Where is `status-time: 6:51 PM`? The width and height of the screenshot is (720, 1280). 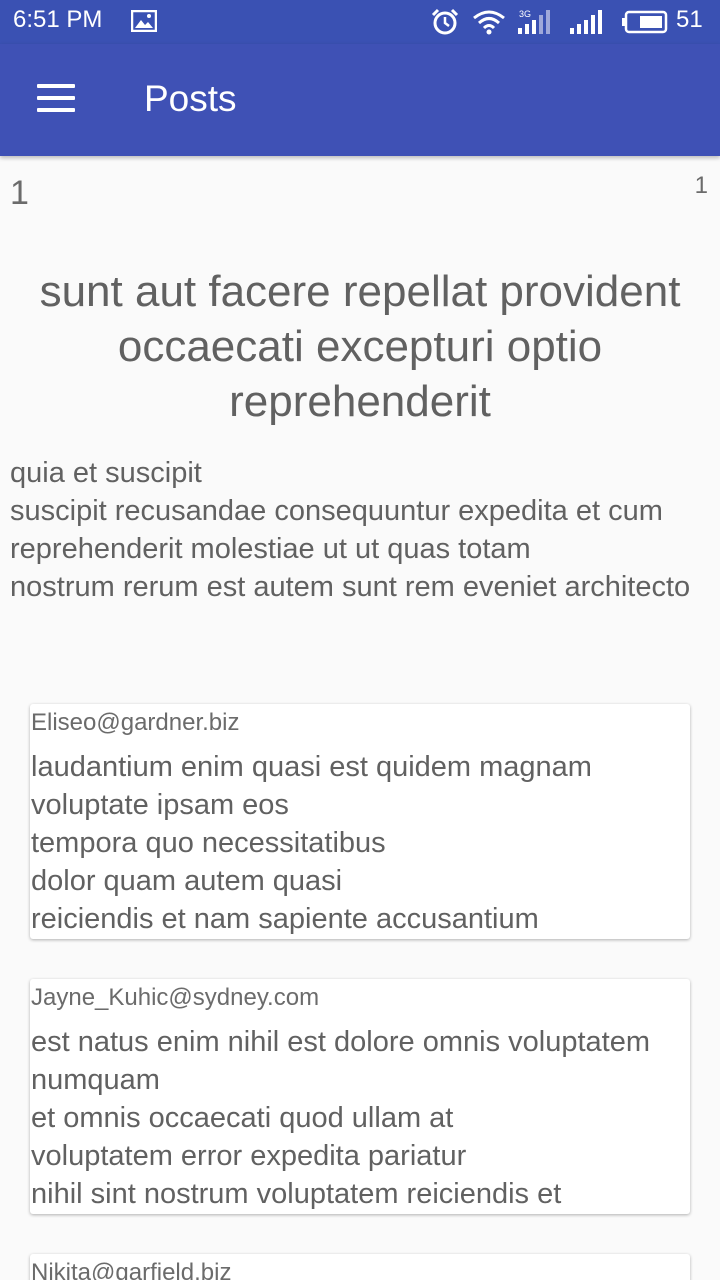 status-time: 6:51 PM is located at coordinates (58, 19).